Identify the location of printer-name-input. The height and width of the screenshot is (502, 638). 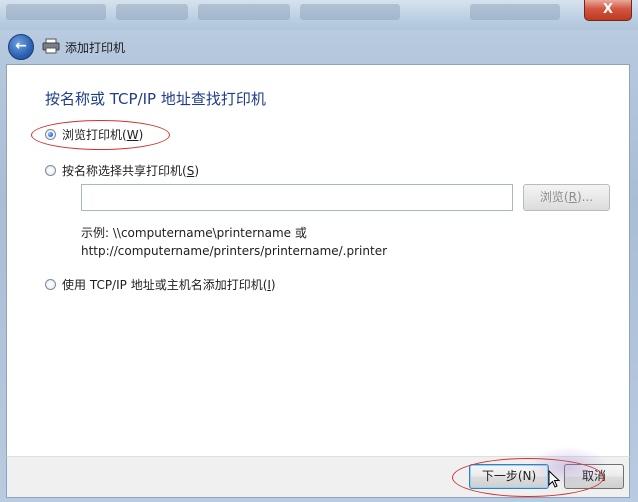
(297, 197).